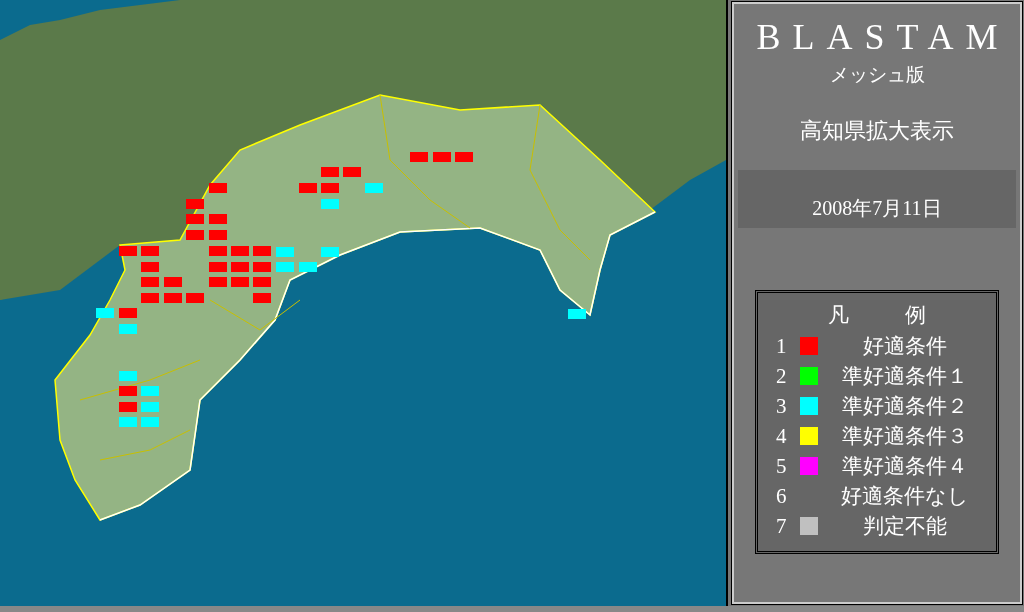  Describe the element at coordinates (915, 315) in the screenshot. I see `legend-title: 例` at that location.